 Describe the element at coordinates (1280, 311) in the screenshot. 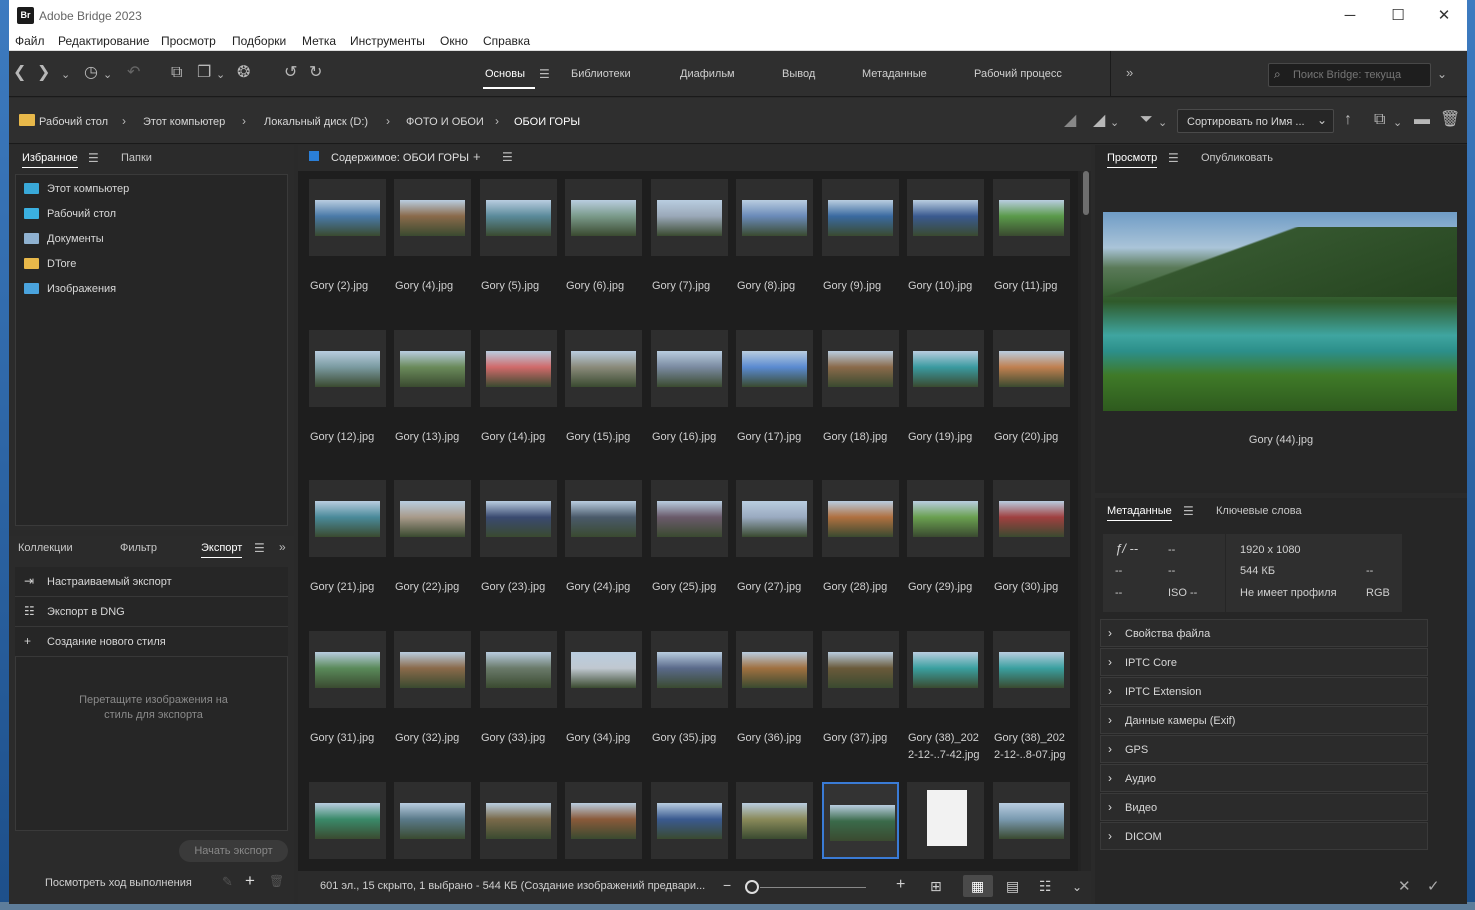

I see `preview-image` at that location.